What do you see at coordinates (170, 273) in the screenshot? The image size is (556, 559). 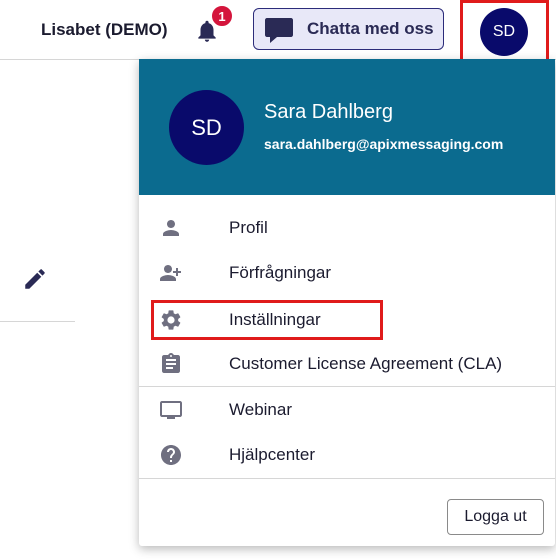 I see `person-add-icon` at bounding box center [170, 273].